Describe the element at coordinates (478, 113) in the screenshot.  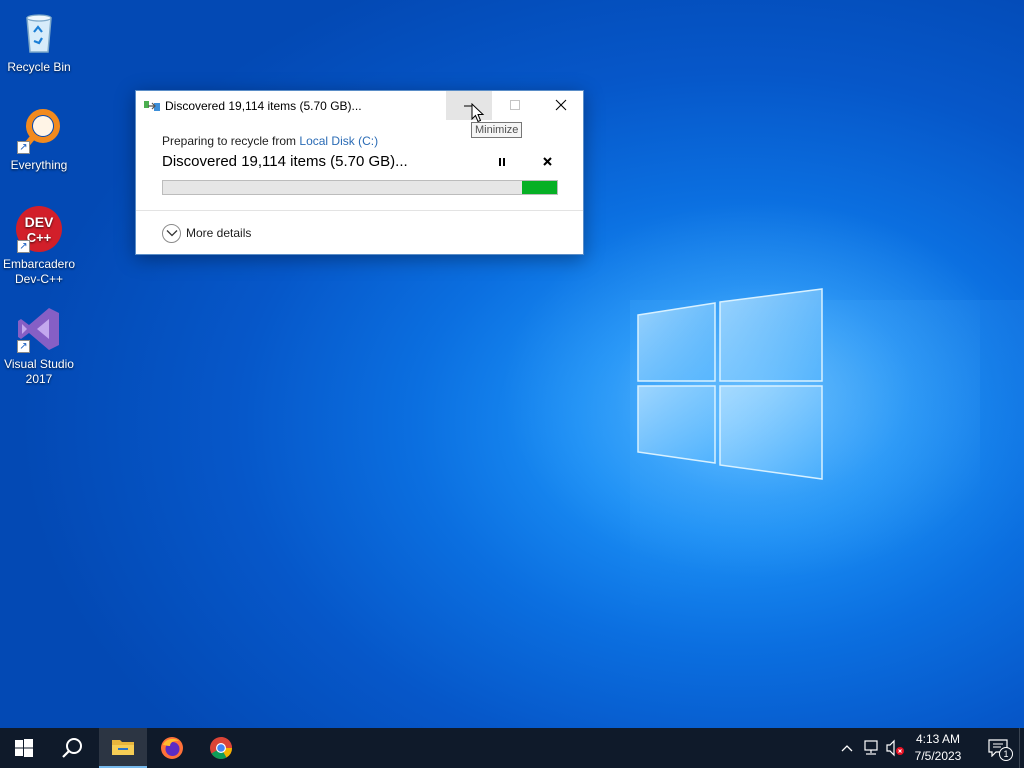
I see `mouse-pointer-icon` at that location.